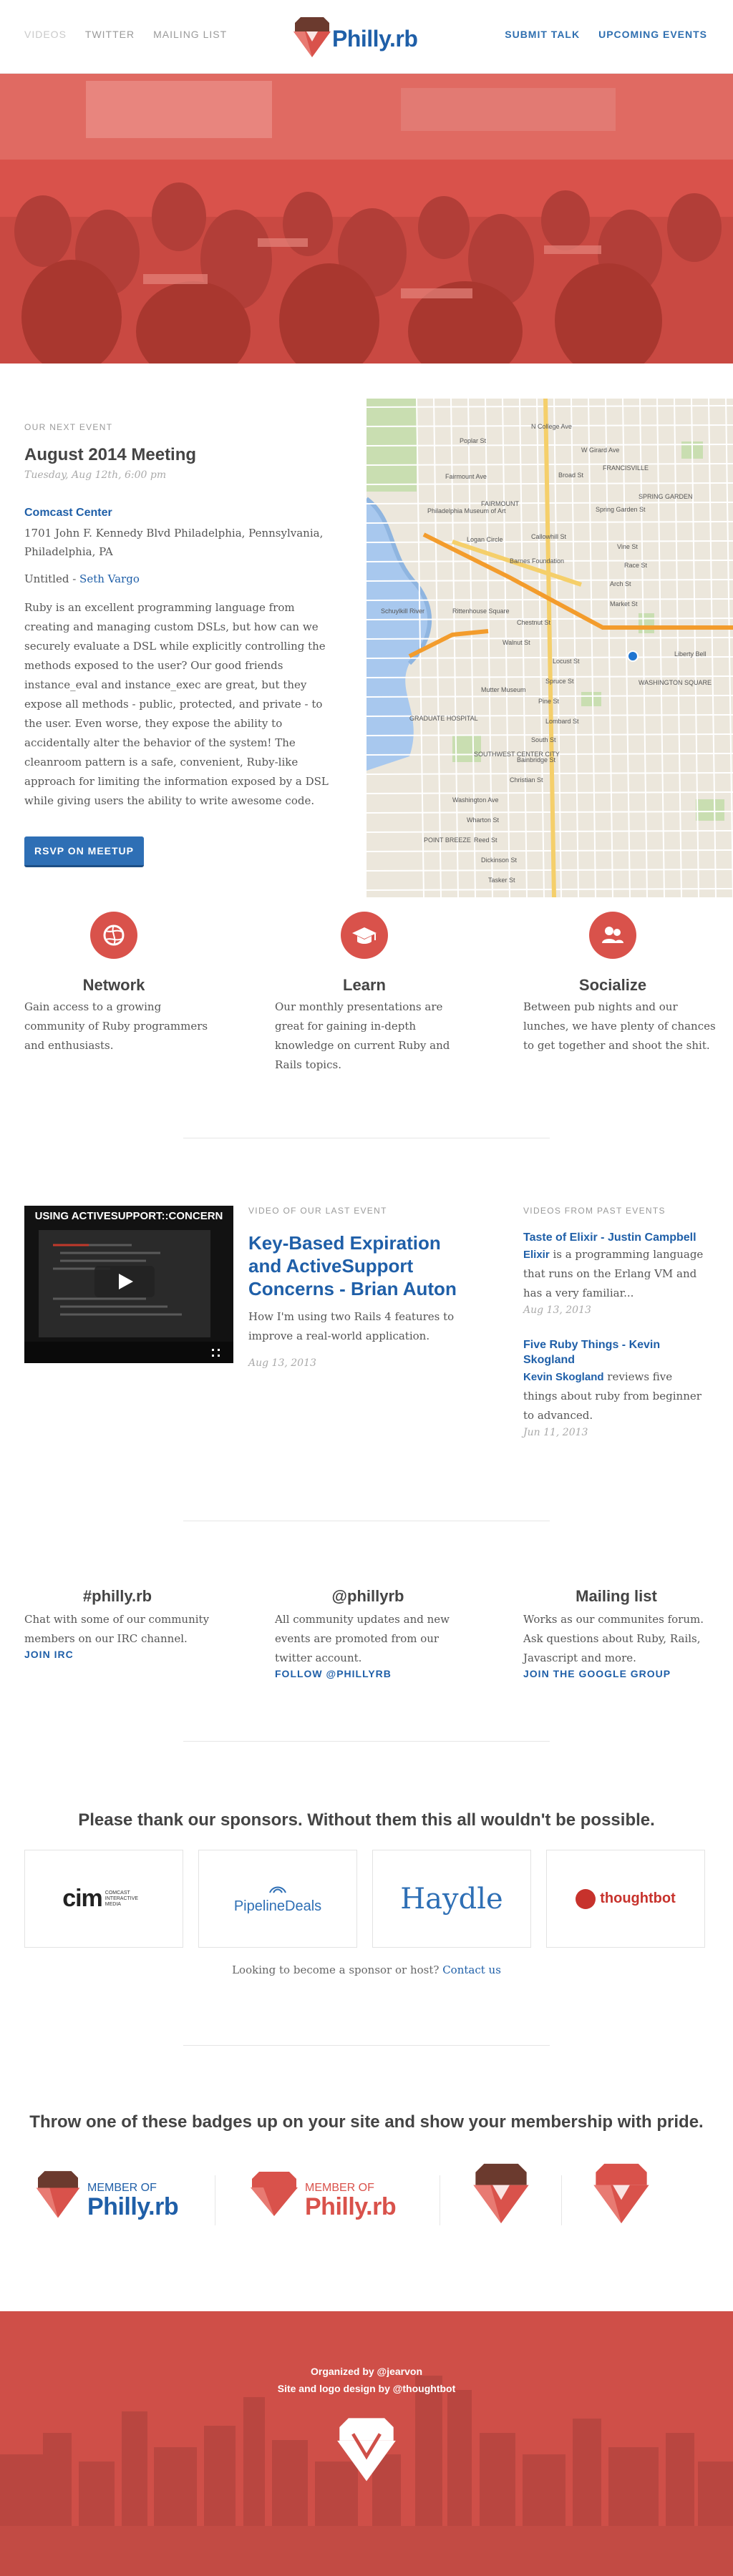 The width and height of the screenshot is (733, 2576). I want to click on map-label: Vine St, so click(627, 546).